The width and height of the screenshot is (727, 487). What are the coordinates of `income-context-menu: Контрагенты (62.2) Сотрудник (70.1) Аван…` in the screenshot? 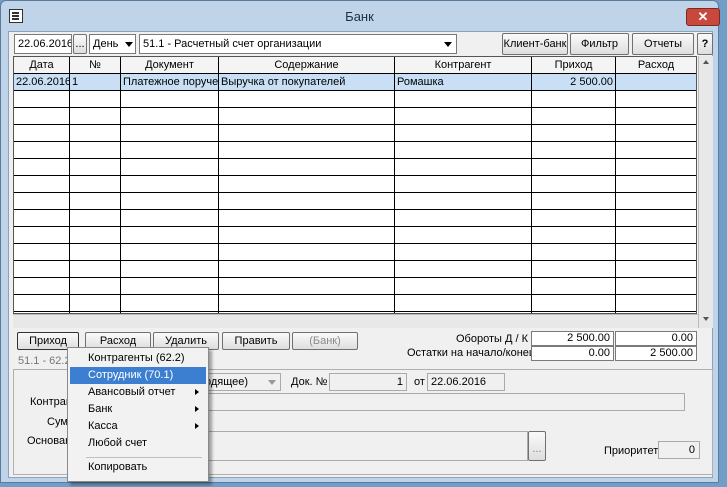 It's located at (138, 414).